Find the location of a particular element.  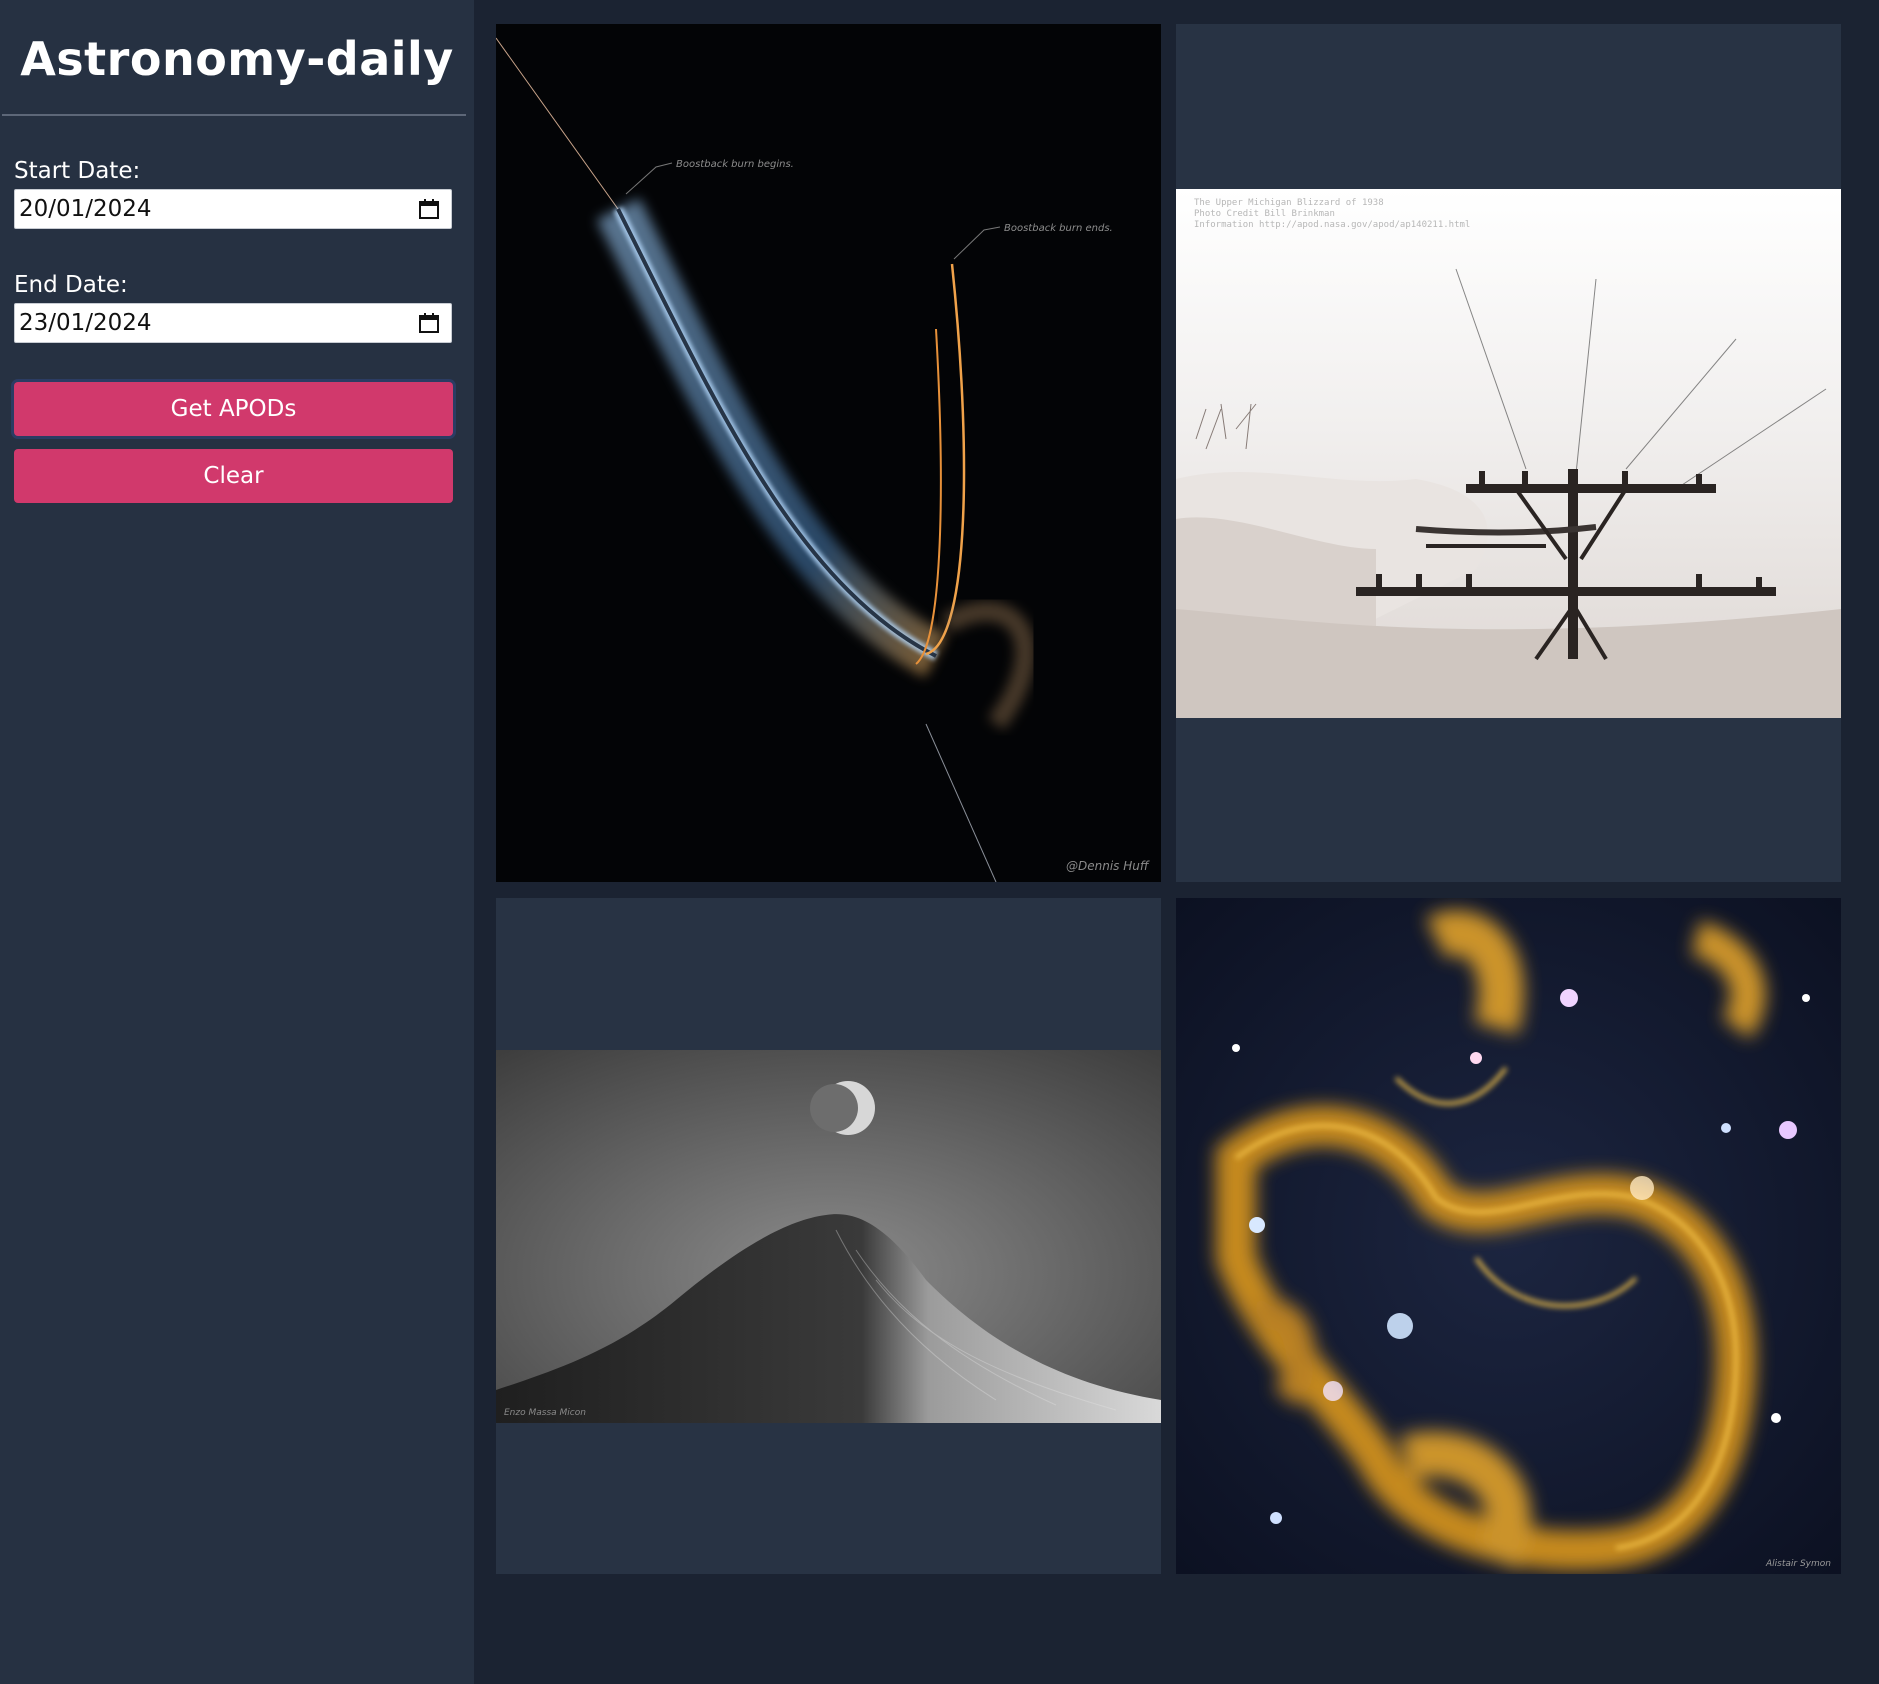

caption-line: The Upper Michigan Blizzard of 1938 is located at coordinates (1289, 203).